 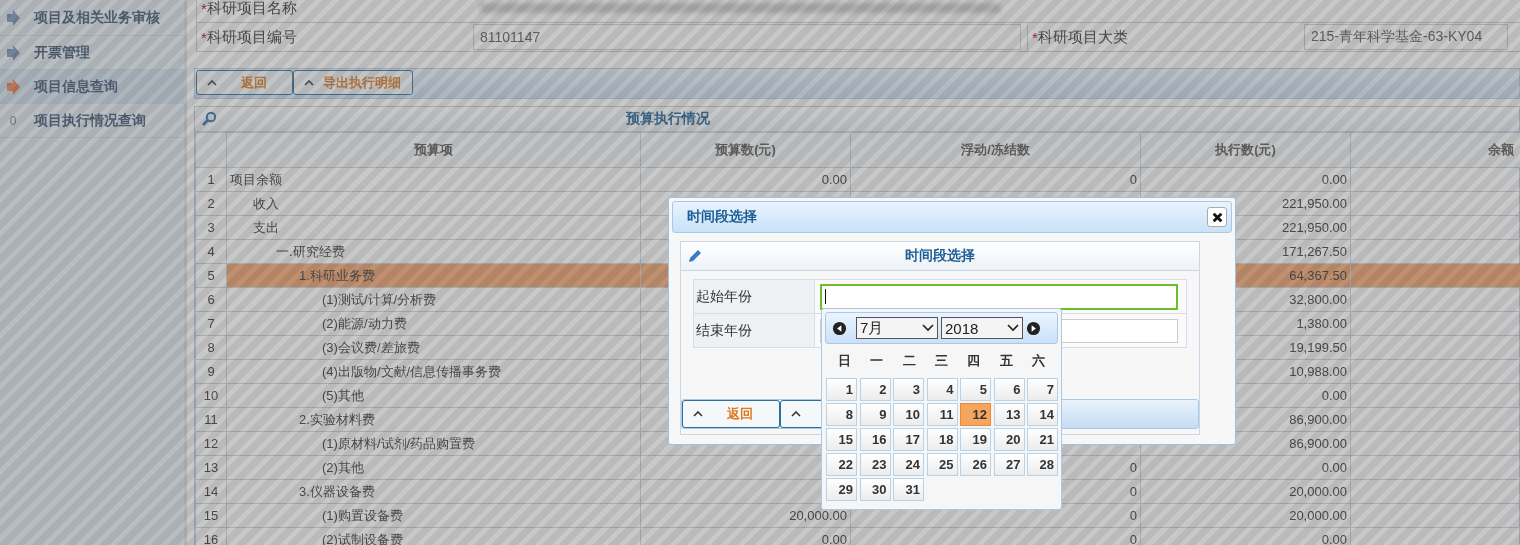 What do you see at coordinates (1009, 464) in the screenshot?
I see `calendar-day: 27` at bounding box center [1009, 464].